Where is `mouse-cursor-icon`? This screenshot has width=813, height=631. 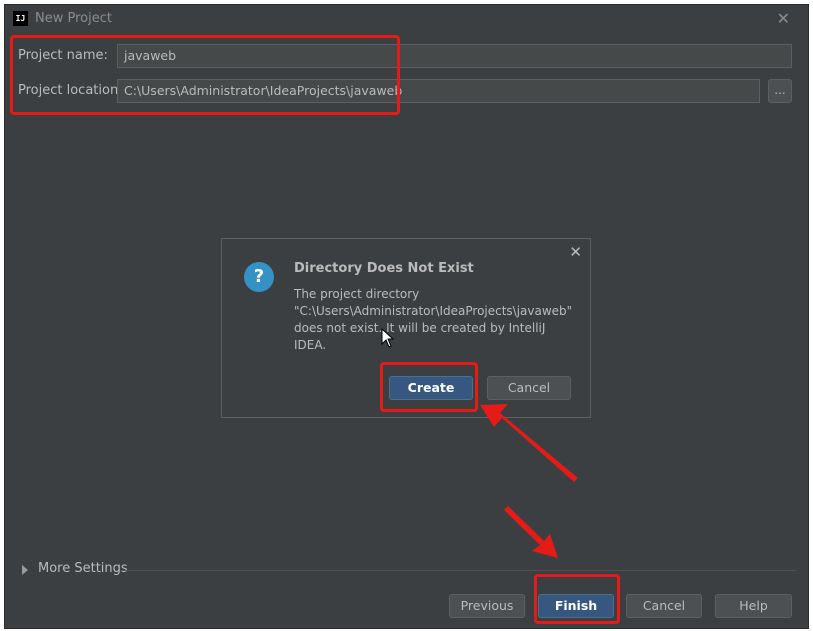
mouse-cursor-icon is located at coordinates (388, 338).